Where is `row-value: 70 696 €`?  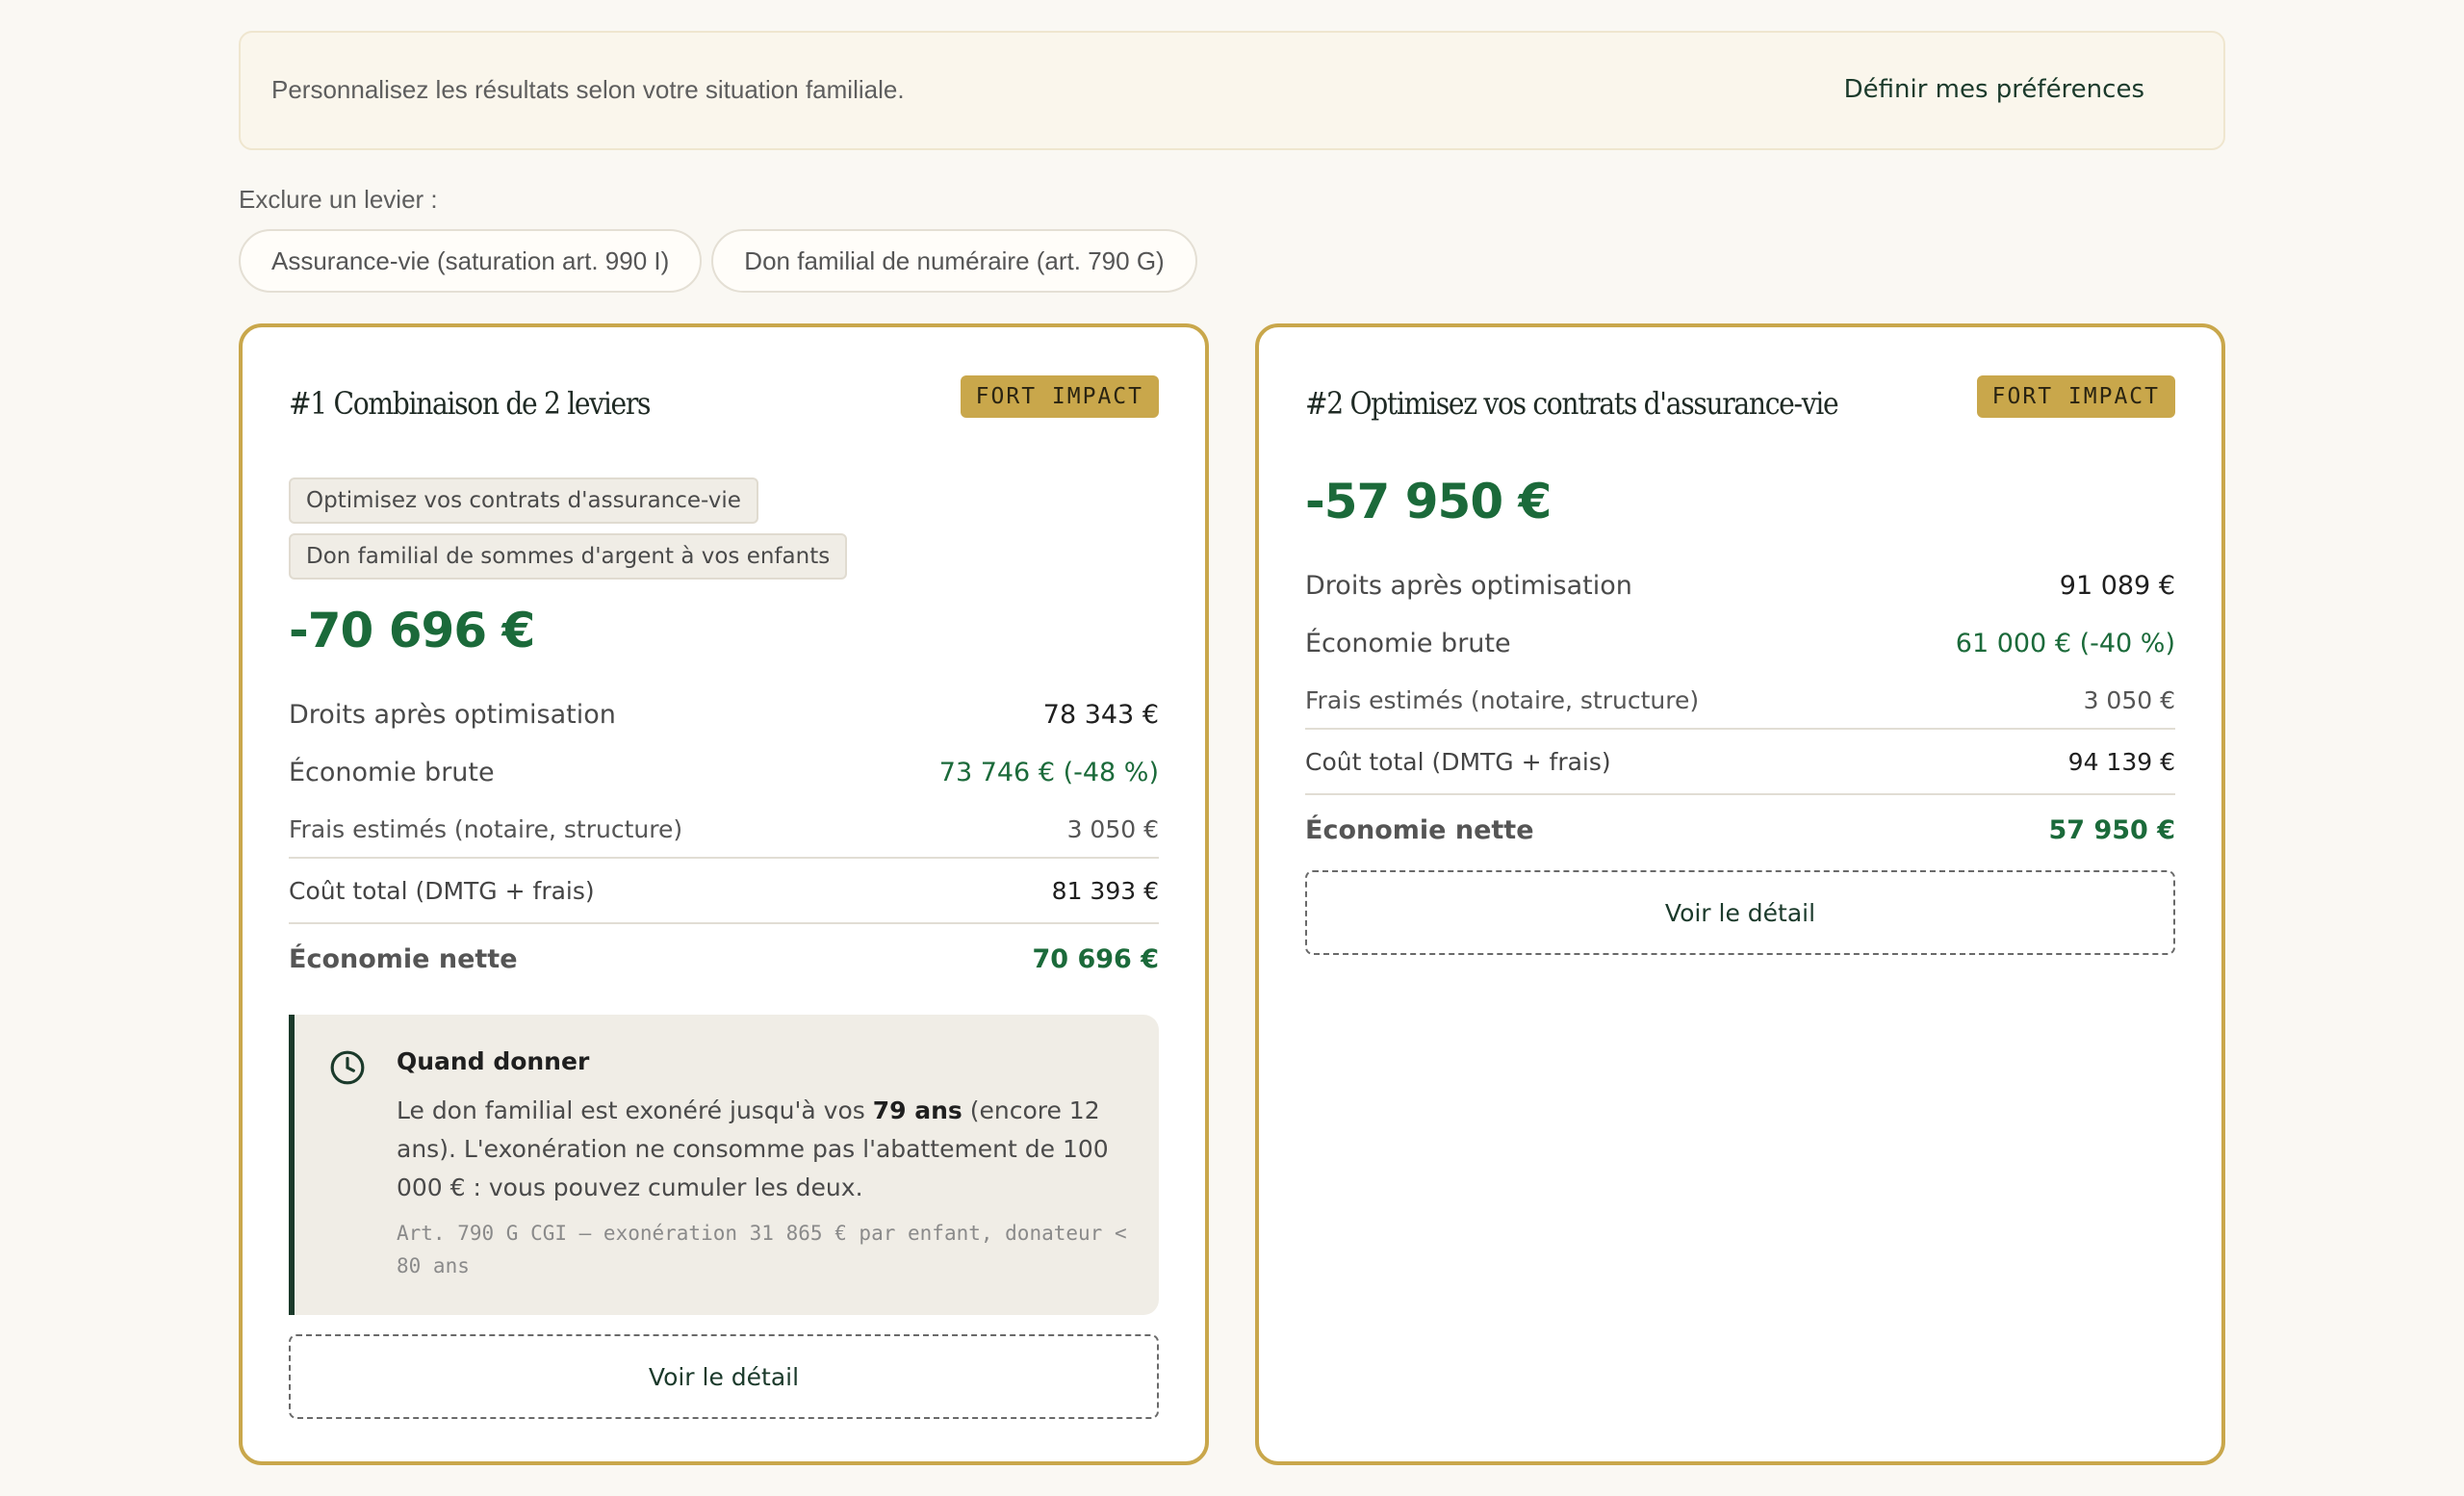
row-value: 70 696 € is located at coordinates (1095, 959).